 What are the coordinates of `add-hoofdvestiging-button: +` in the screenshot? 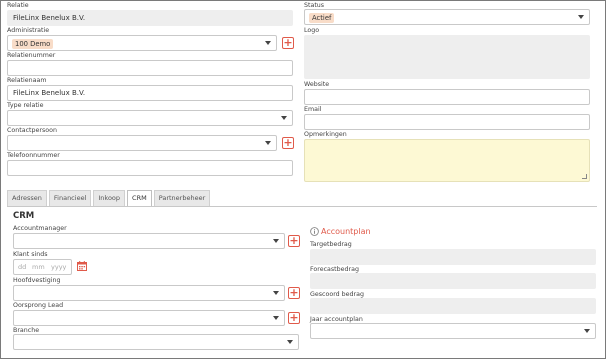 It's located at (294, 293).